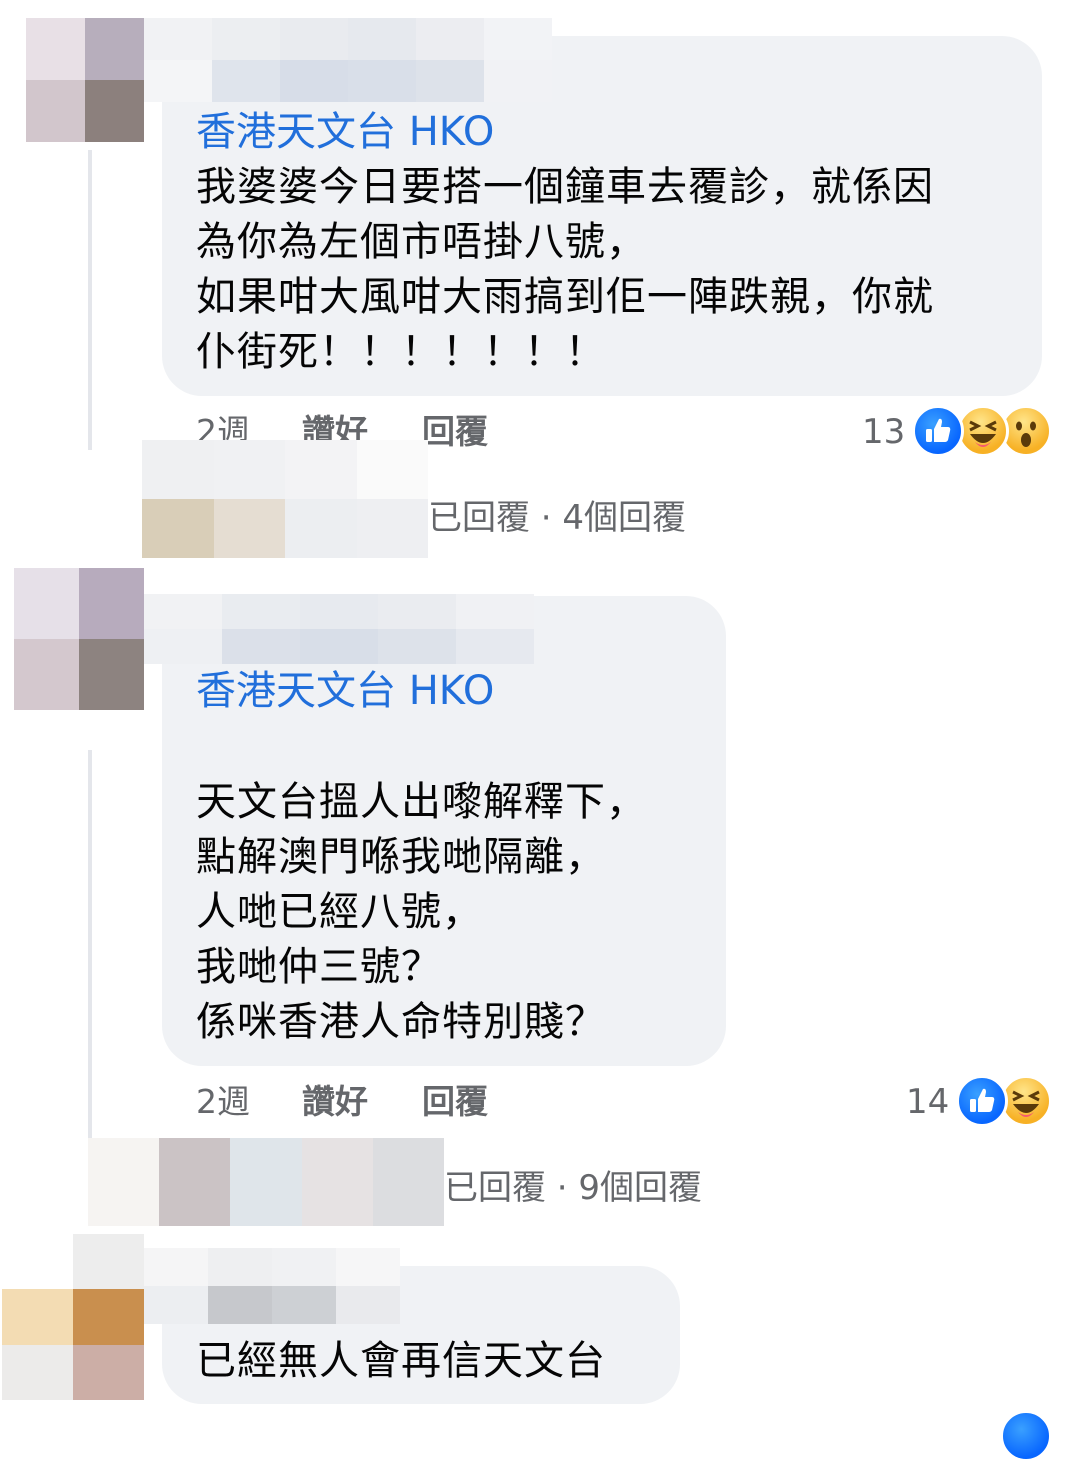 The height and width of the screenshot is (1462, 1080). What do you see at coordinates (573, 1188) in the screenshot?
I see `view-replies-link: 已回覆 · 9個回覆` at bounding box center [573, 1188].